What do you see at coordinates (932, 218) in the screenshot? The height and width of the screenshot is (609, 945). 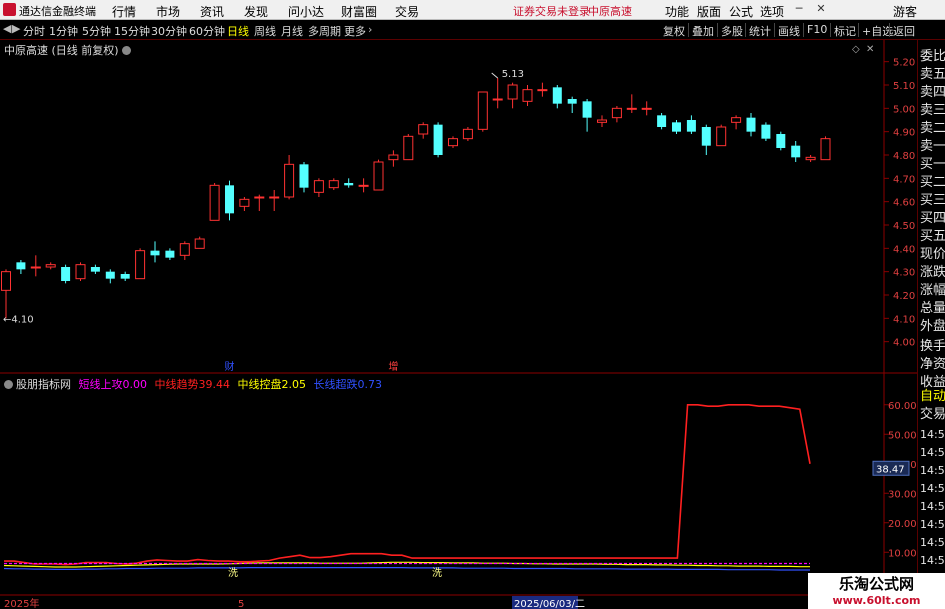 I see `side-panel-item: 买四` at bounding box center [932, 218].